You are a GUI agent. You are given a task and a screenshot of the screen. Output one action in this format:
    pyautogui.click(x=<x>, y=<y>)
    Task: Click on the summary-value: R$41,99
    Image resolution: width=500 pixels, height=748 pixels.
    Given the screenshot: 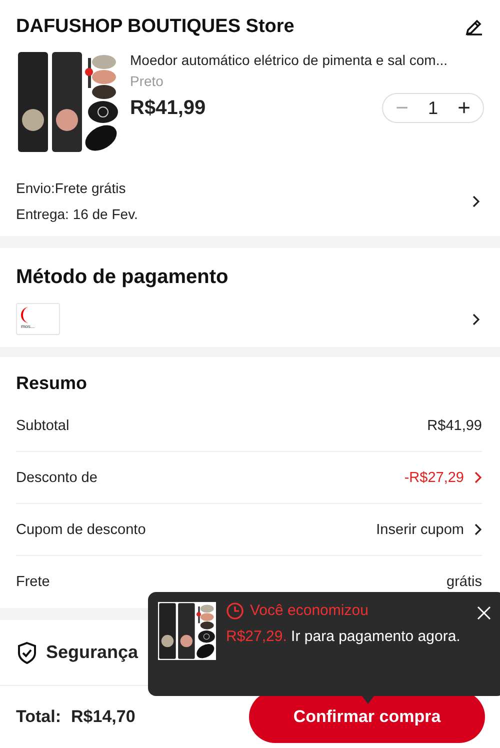 What is the action you would take?
    pyautogui.click(x=454, y=426)
    